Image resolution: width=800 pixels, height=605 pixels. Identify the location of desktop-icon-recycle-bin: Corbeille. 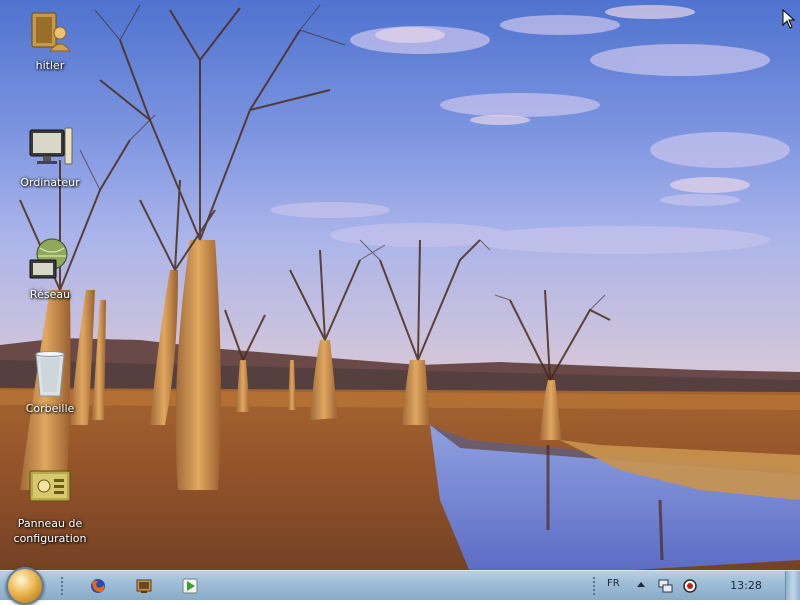
(50, 383).